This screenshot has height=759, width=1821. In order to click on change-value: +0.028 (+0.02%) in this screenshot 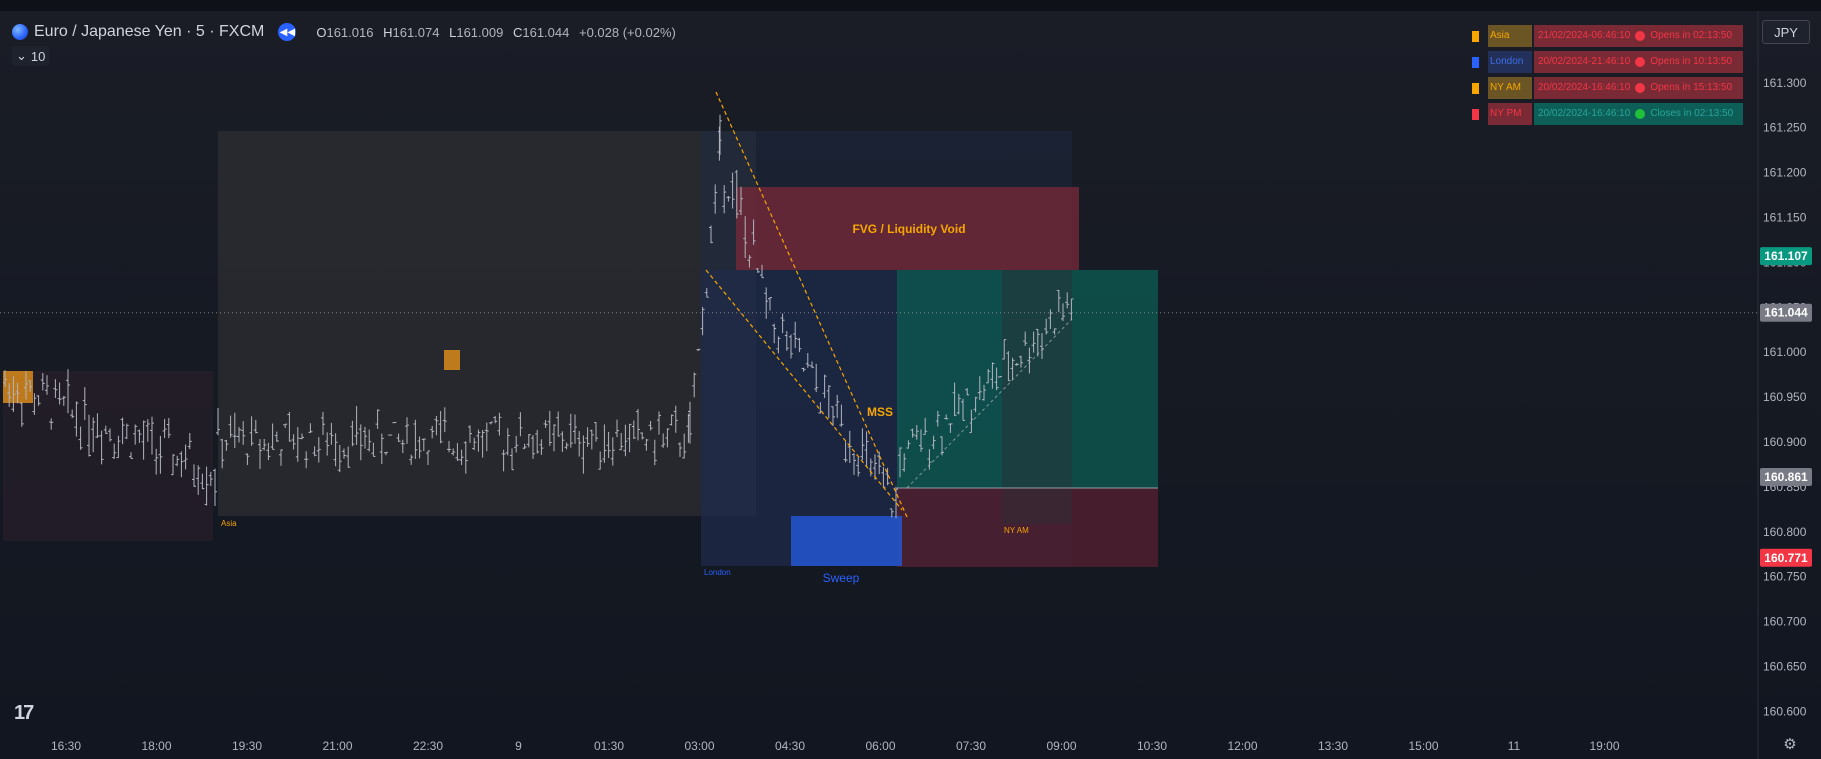, I will do `click(627, 32)`.